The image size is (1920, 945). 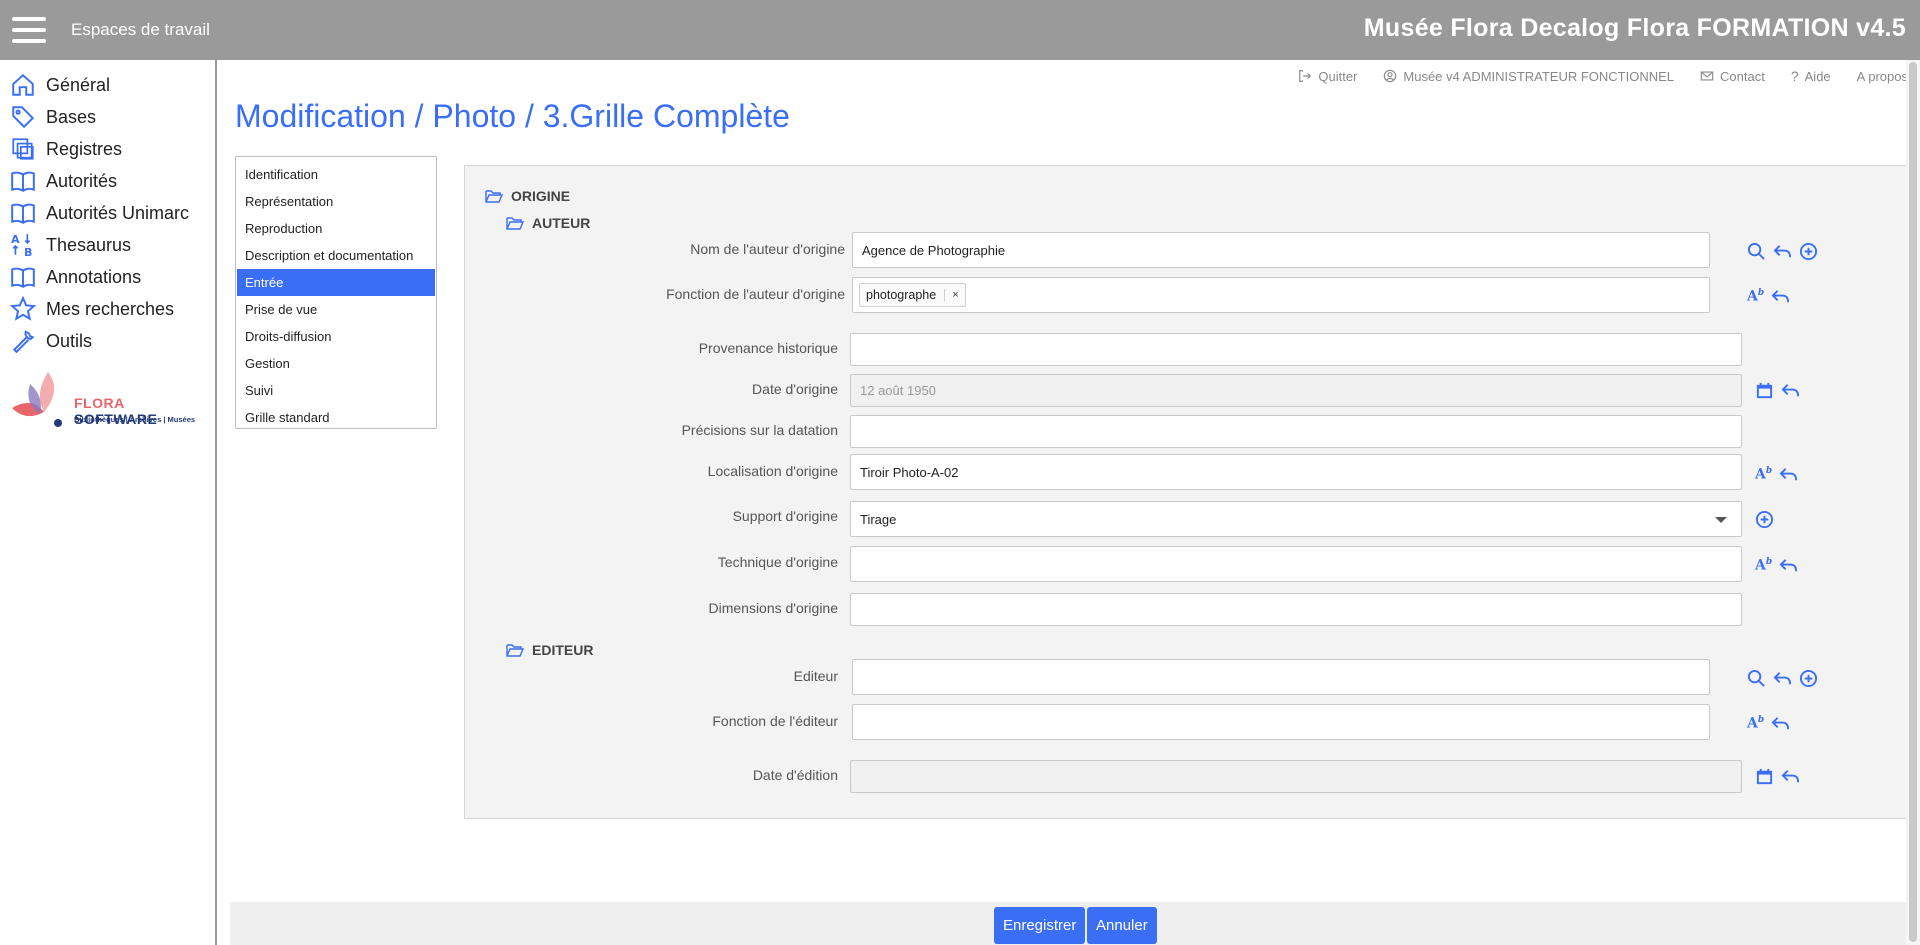 I want to click on about-link: A propos, so click(x=1882, y=76).